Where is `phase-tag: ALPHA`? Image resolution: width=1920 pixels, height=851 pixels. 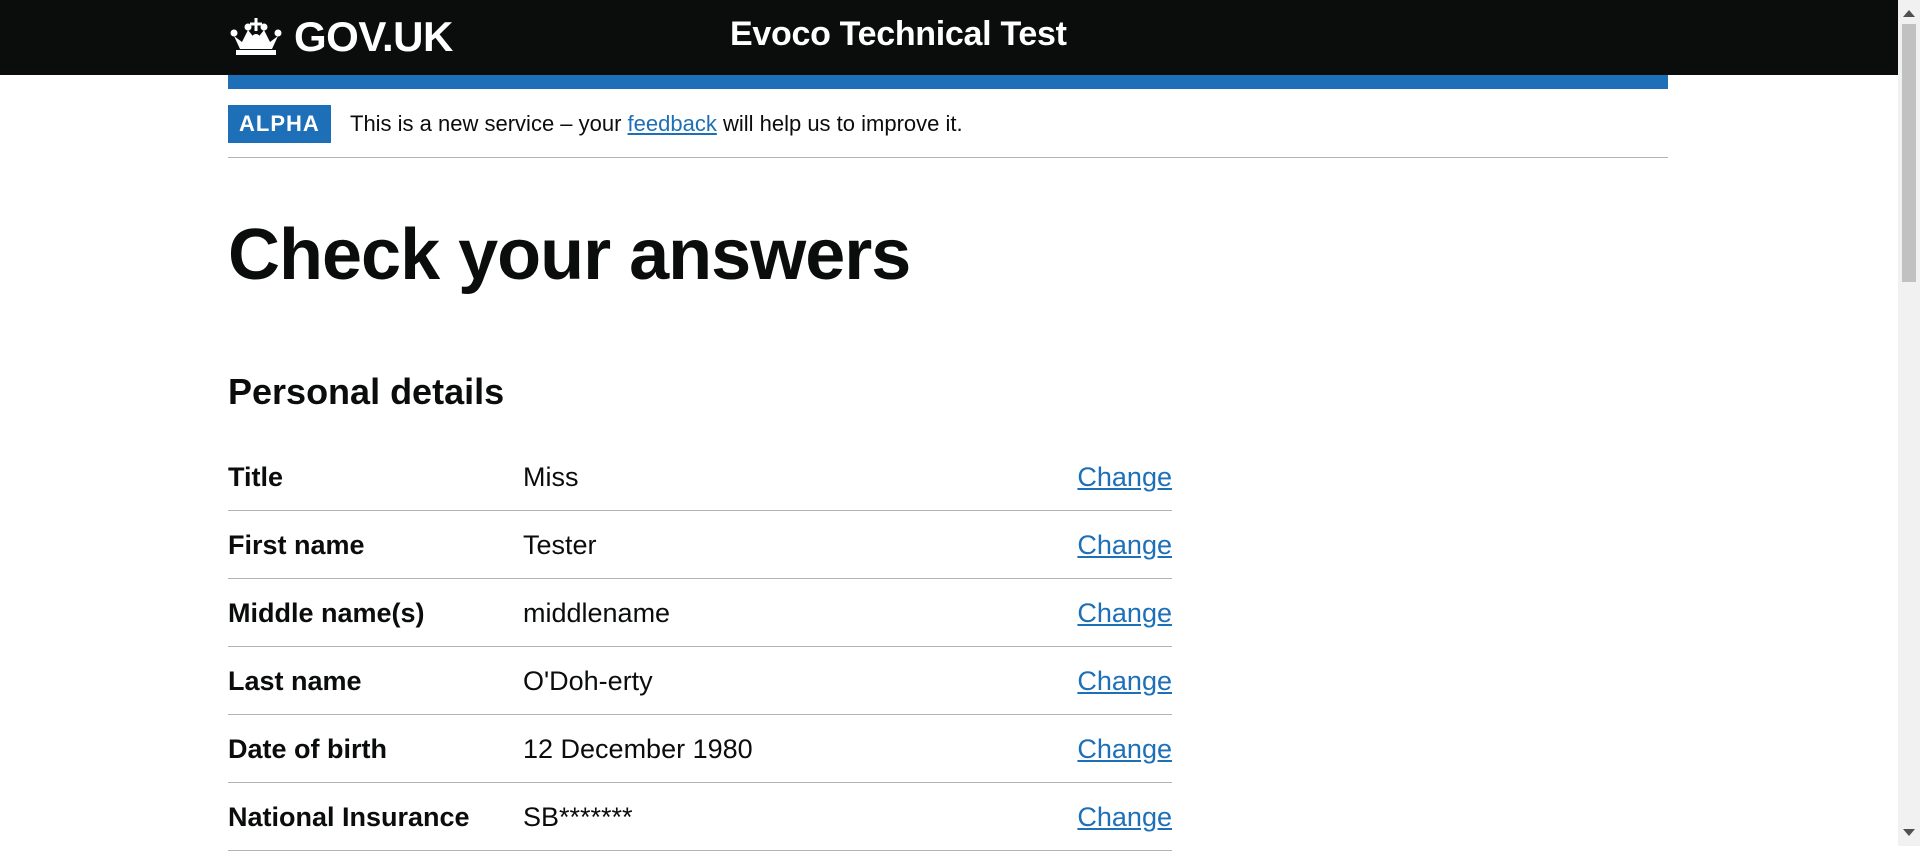
phase-tag: ALPHA is located at coordinates (279, 124).